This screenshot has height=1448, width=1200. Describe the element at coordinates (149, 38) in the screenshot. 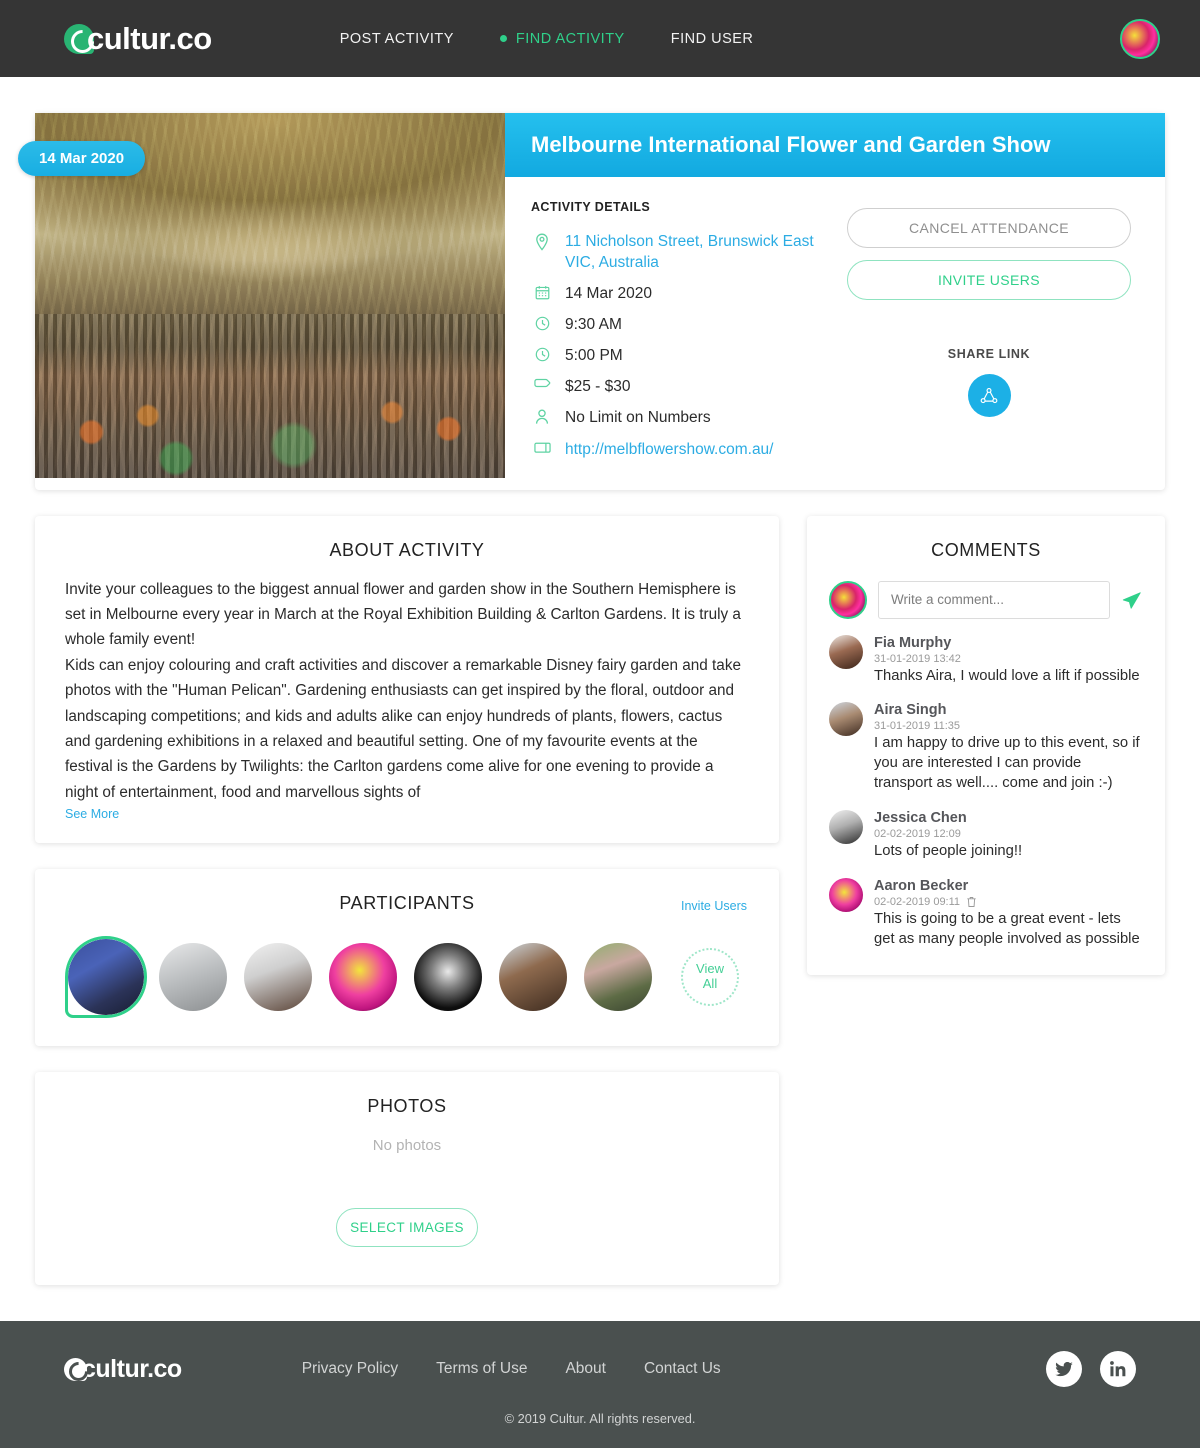

I see `logo-text: cultur.co` at that location.